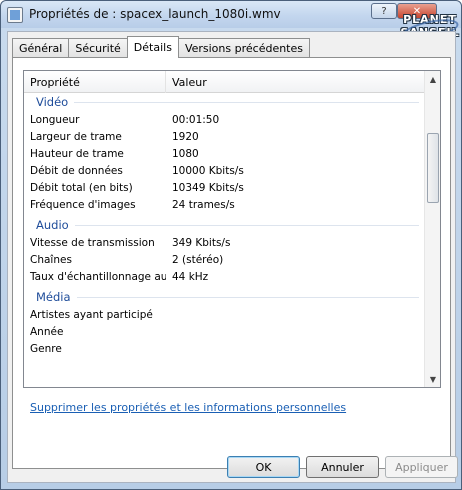 Image resolution: width=462 pixels, height=490 pixels. What do you see at coordinates (55, 119) in the screenshot?
I see `property-name: Longueur` at bounding box center [55, 119].